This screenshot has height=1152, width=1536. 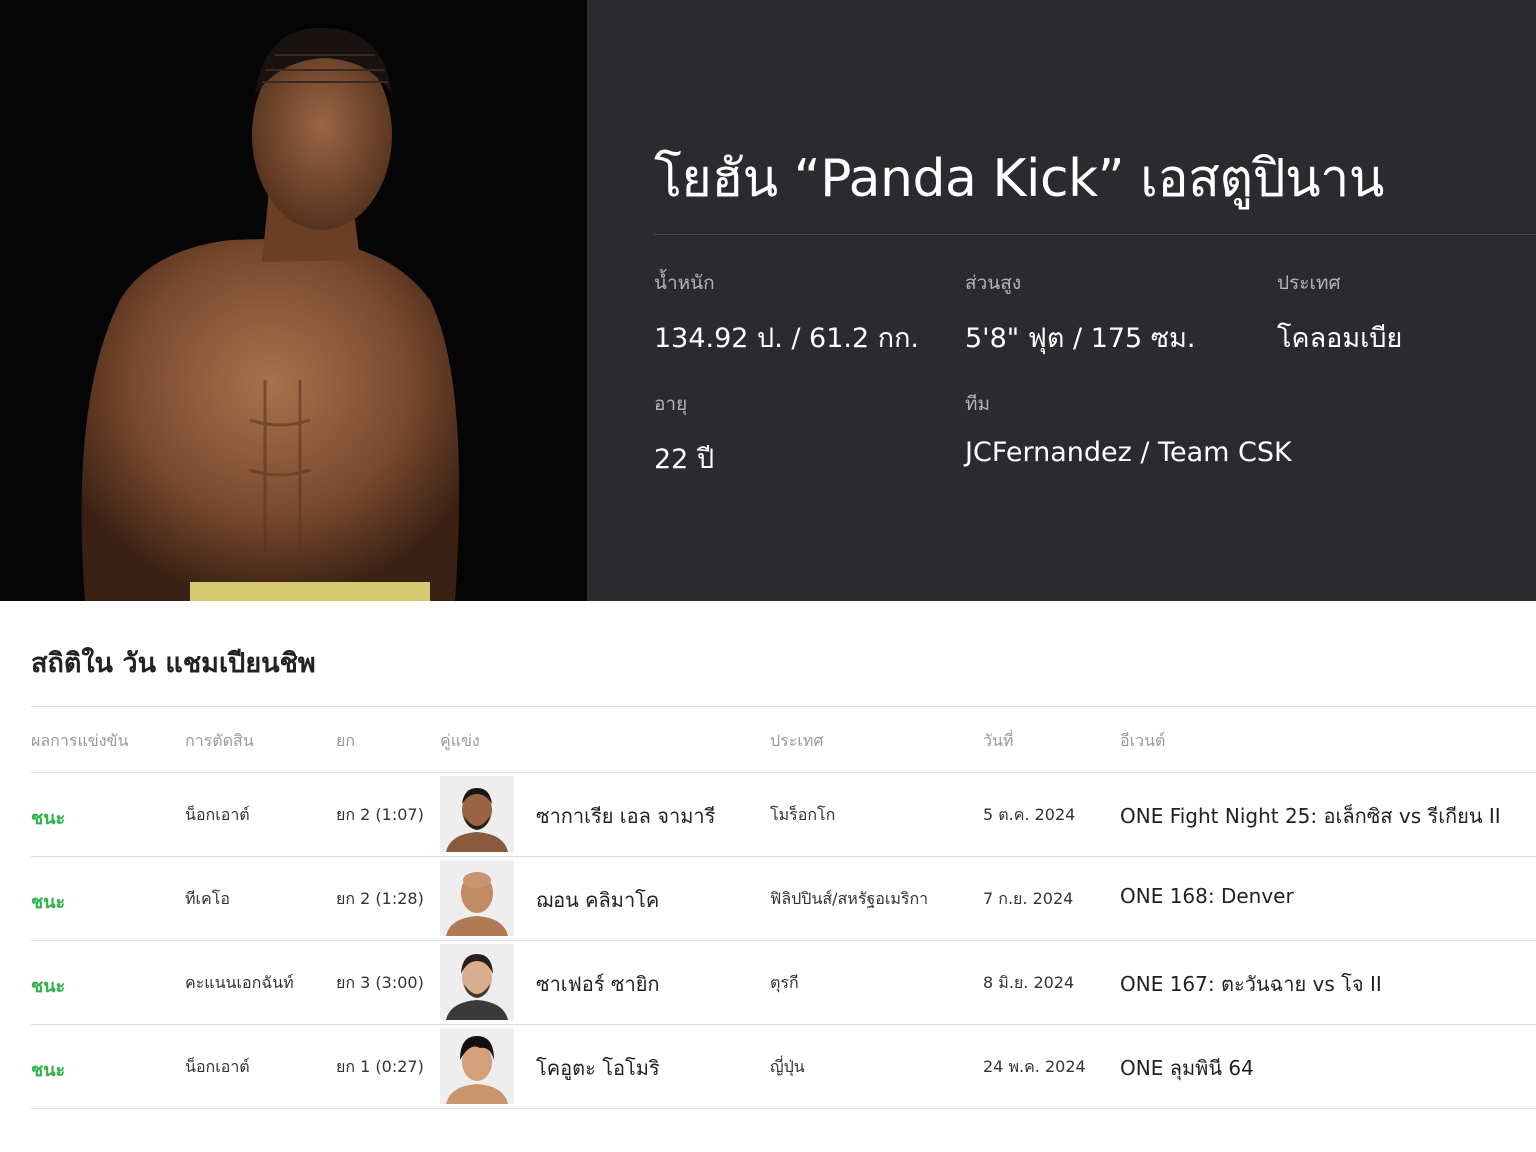 I want to click on header-round: ยก, so click(x=346, y=740).